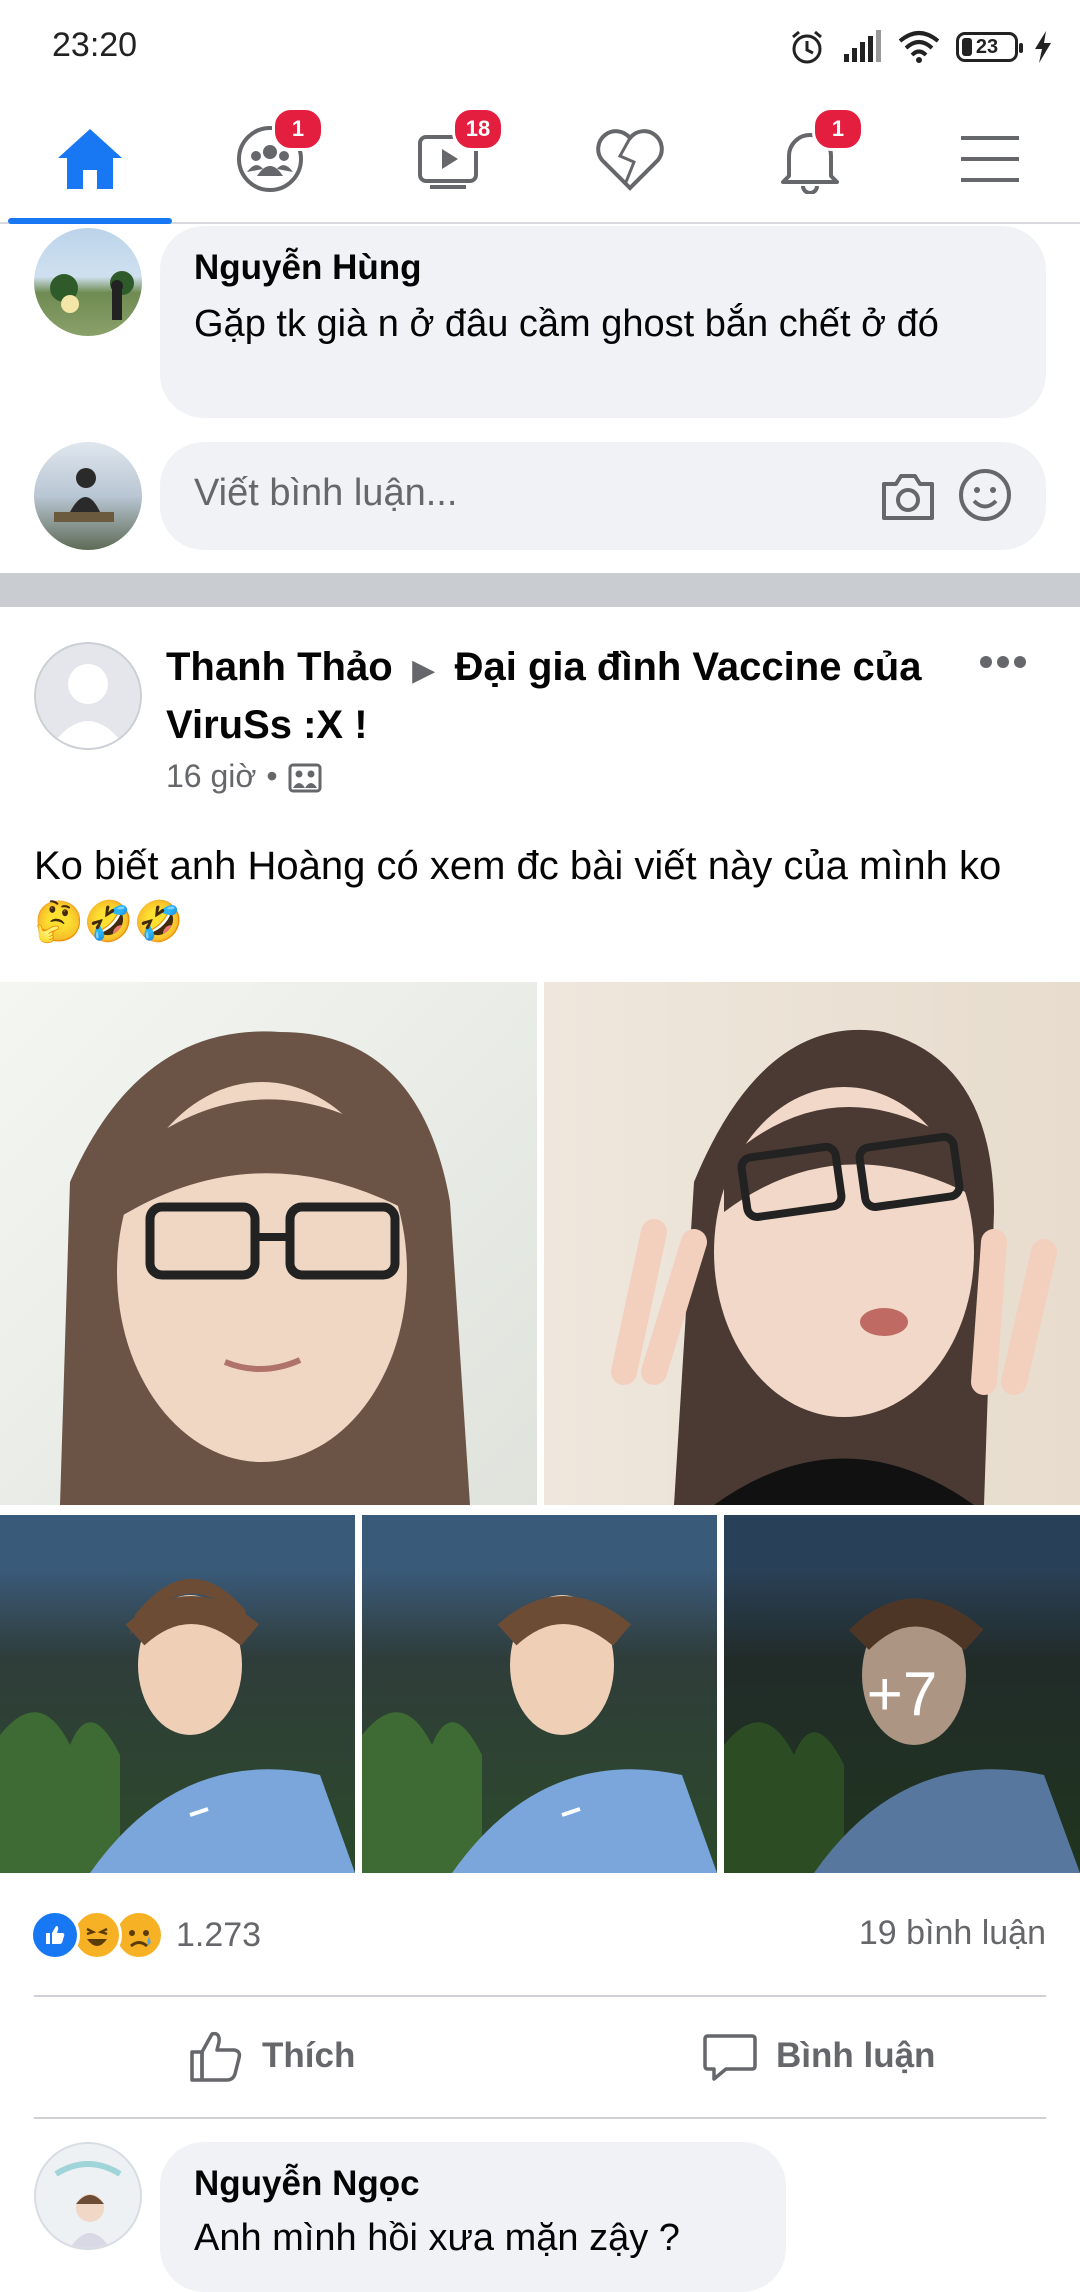 This screenshot has width=1080, height=2292. What do you see at coordinates (478, 129) in the screenshot?
I see `watch-badge: 18` at bounding box center [478, 129].